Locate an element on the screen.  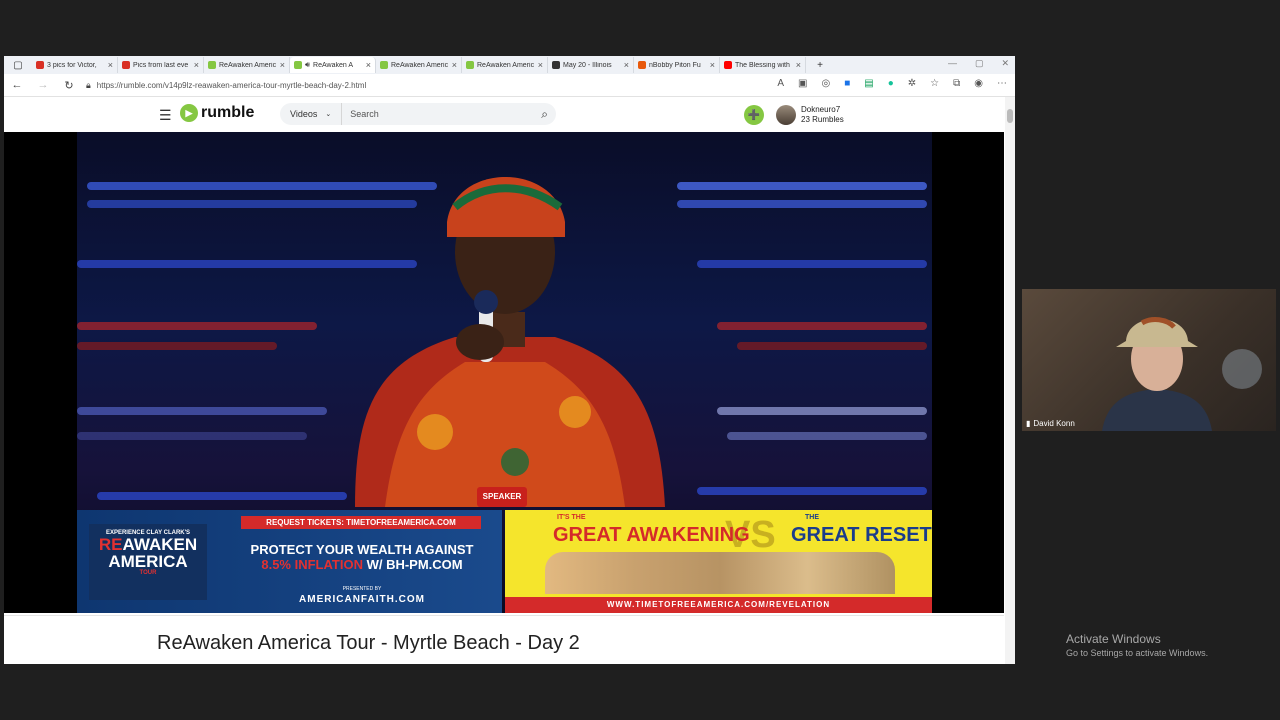
search-category-select: Videos ⌄ is located at coordinates (311, 114).